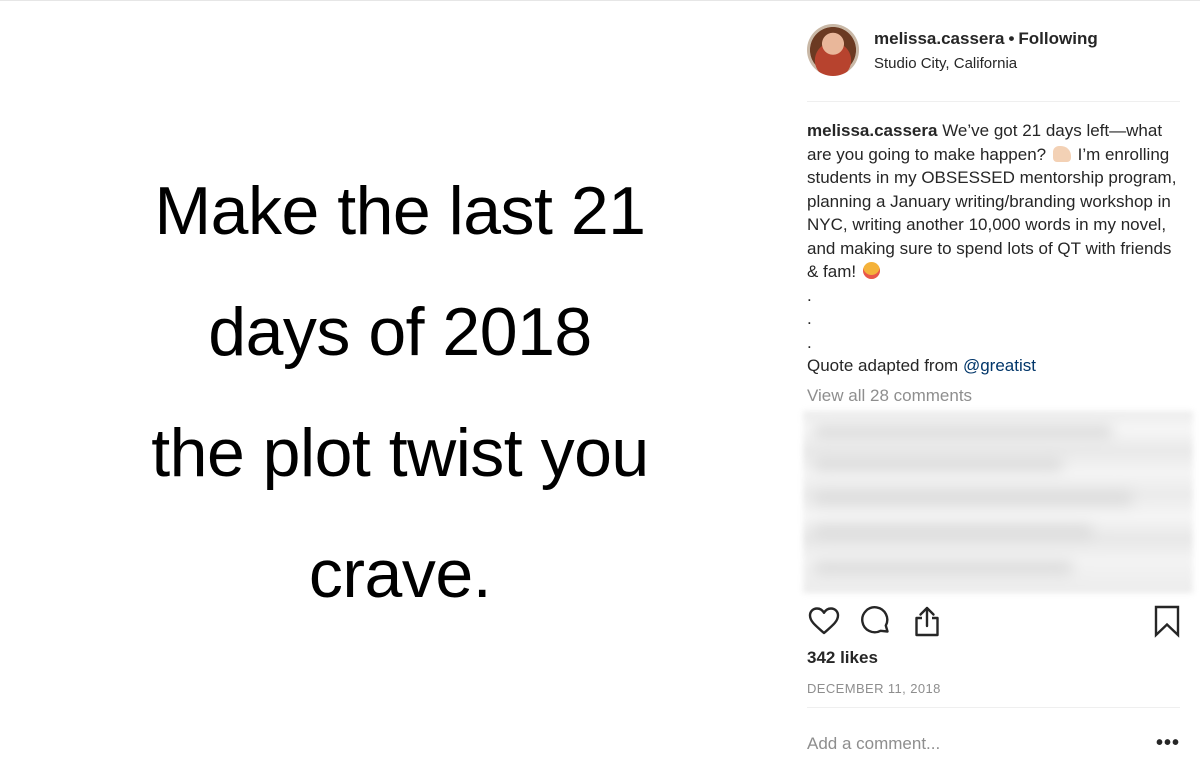 The image size is (1200, 775). Describe the element at coordinates (993, 707) in the screenshot. I see `comment-divider` at that location.